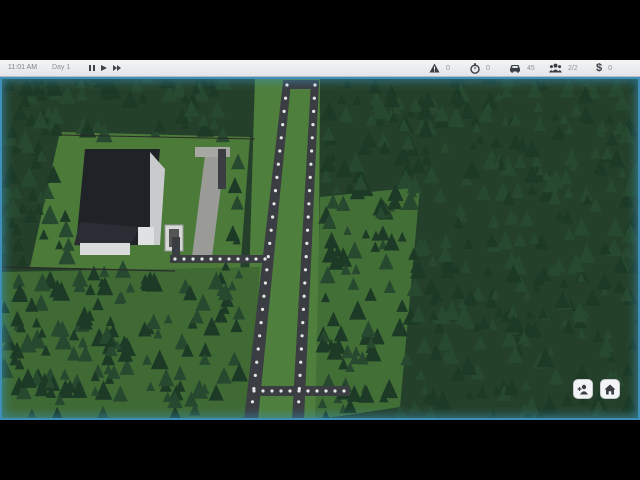 The image size is (640, 480). What do you see at coordinates (522, 68) in the screenshot?
I see `vehicles-stat: 45` at bounding box center [522, 68].